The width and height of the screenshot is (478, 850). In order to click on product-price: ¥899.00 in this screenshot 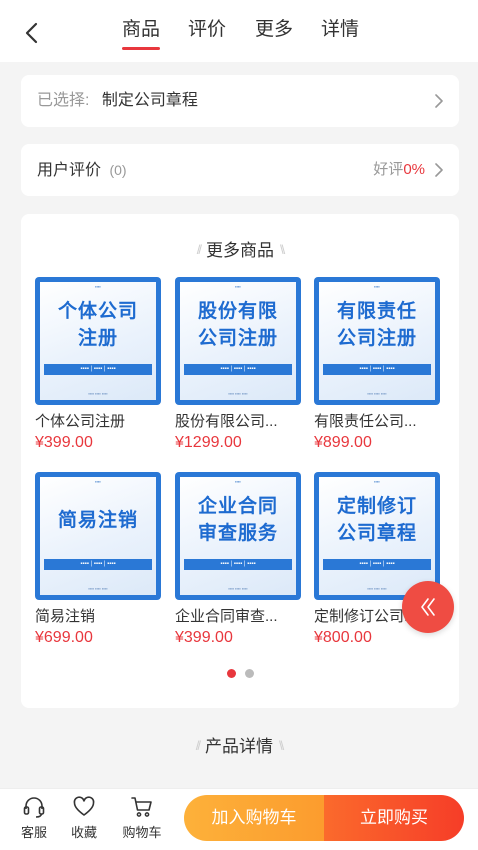, I will do `click(343, 442)`.